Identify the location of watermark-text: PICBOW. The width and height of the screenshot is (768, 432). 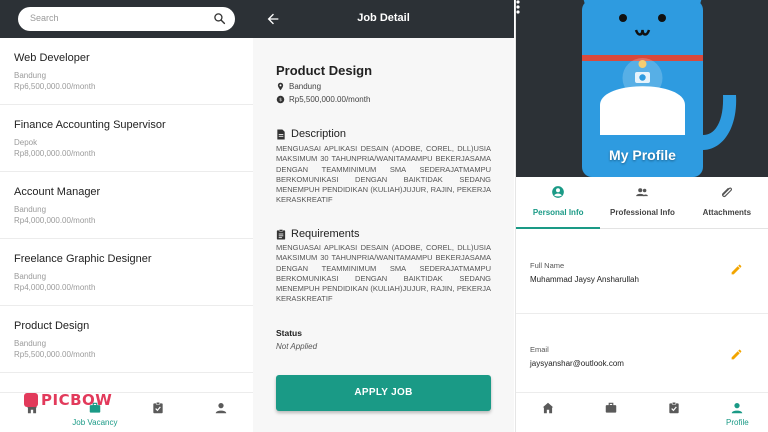
(77, 400).